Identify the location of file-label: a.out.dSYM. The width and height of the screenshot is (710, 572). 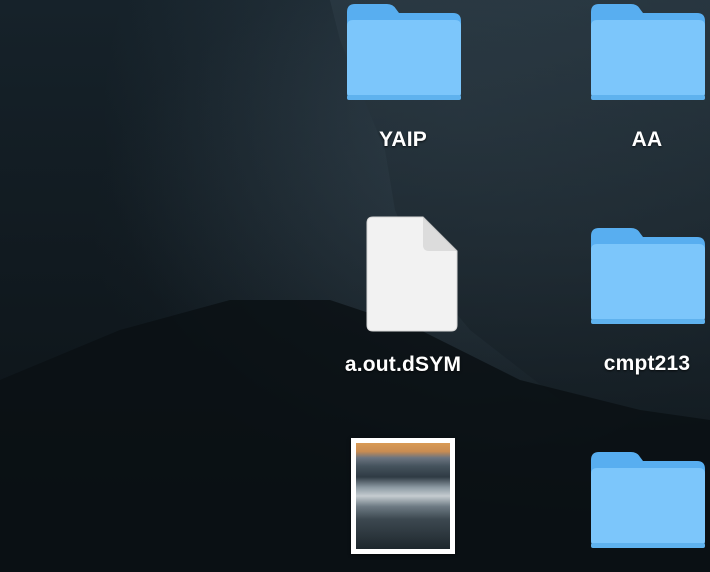
(403, 364).